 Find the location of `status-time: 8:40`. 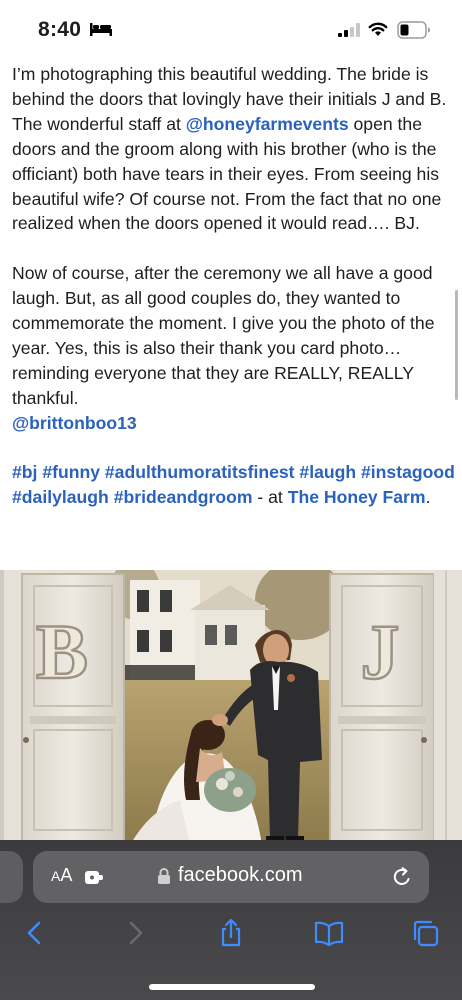

status-time: 8:40 is located at coordinates (60, 29).